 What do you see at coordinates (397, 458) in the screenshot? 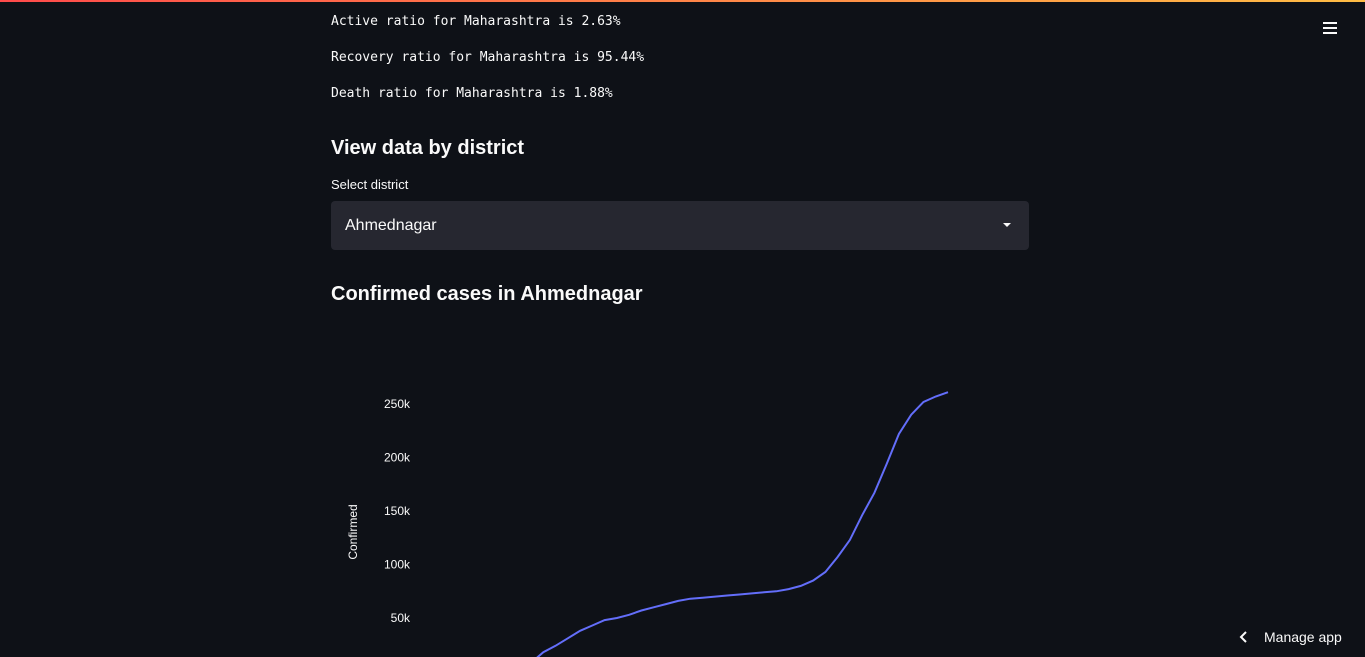
I see `y-tick-label: 200k` at bounding box center [397, 458].